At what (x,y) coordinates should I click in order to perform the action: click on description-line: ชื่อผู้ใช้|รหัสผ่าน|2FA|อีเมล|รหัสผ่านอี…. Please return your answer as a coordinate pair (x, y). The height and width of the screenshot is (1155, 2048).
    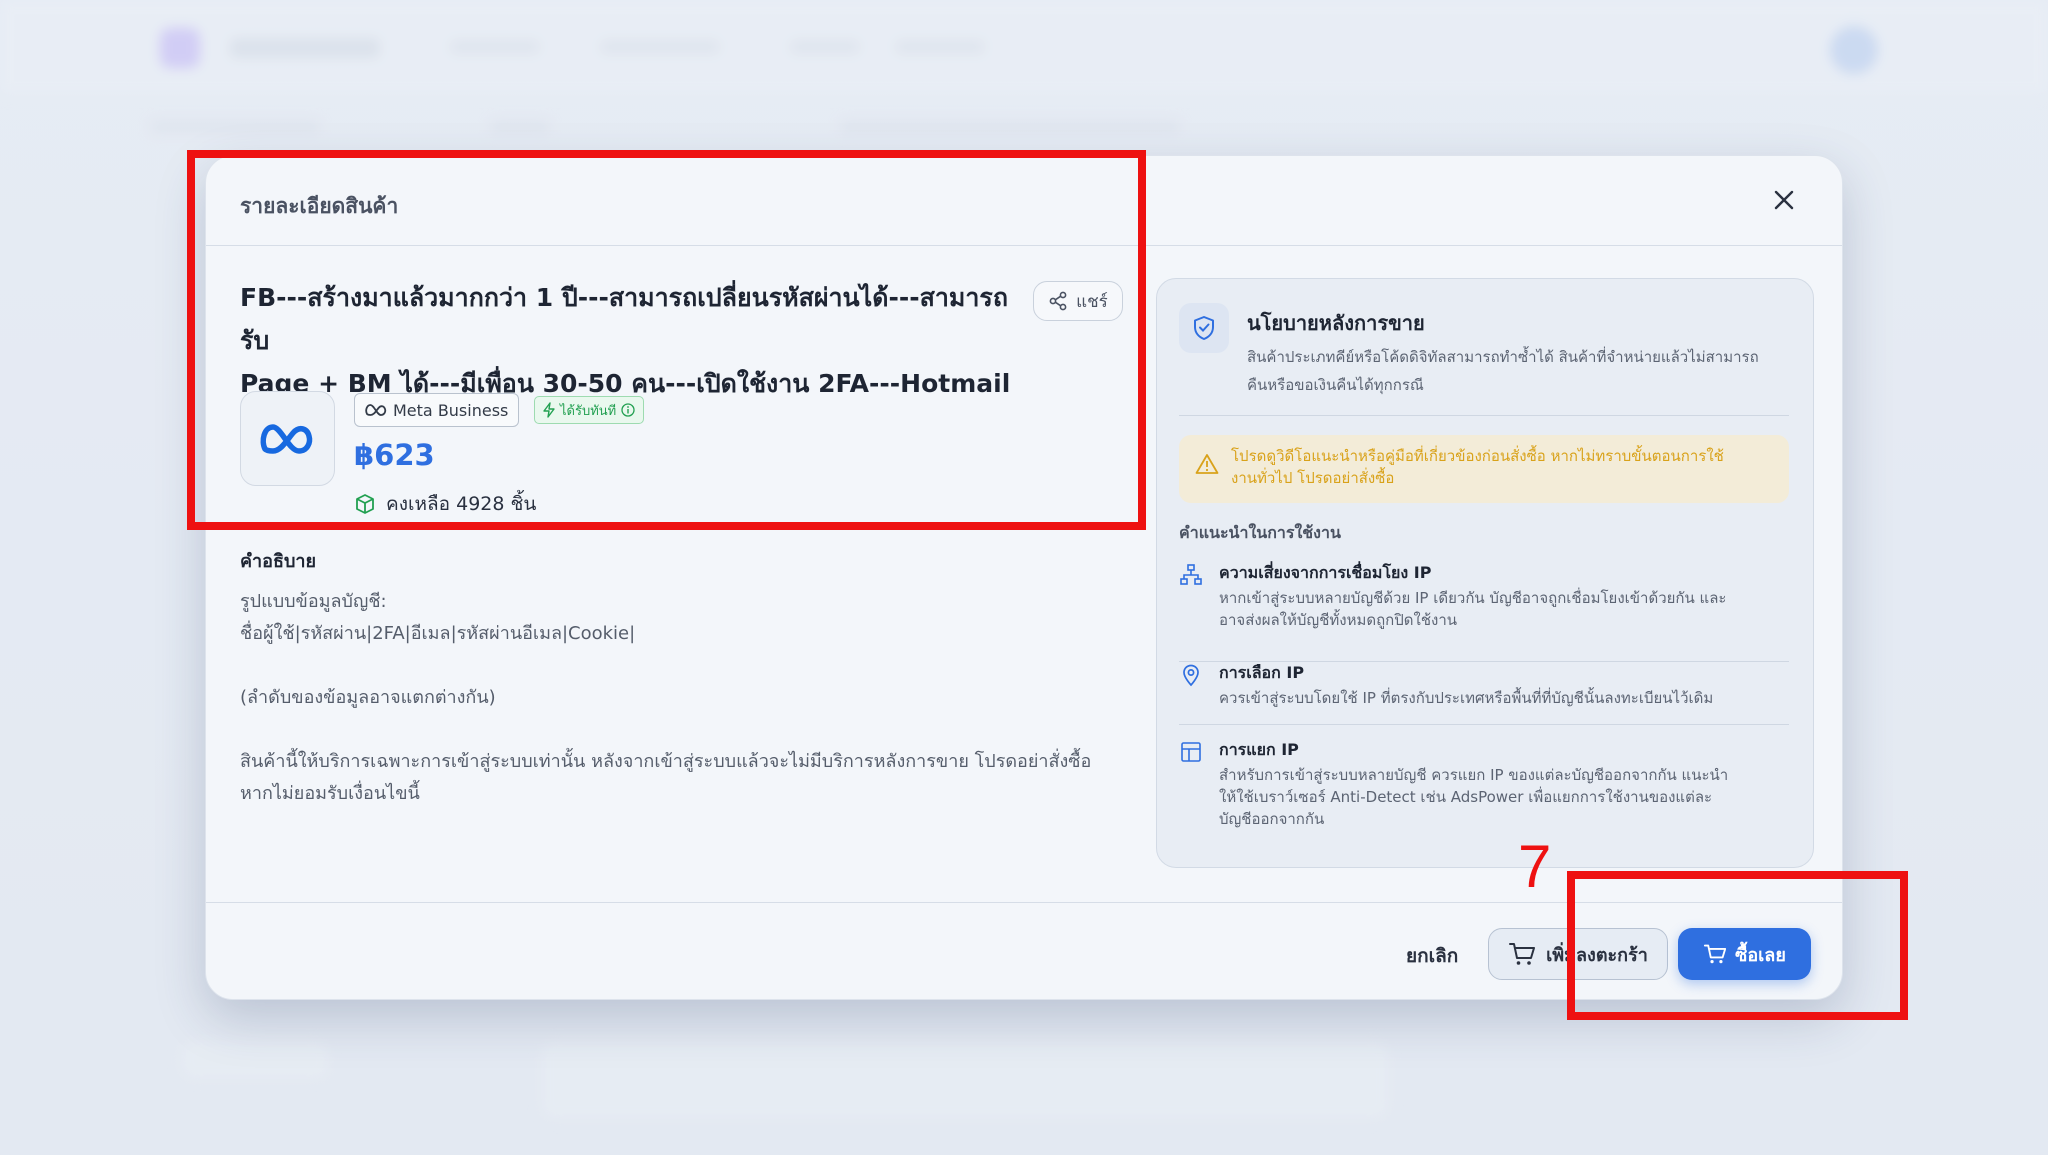
    Looking at the image, I should click on (438, 633).